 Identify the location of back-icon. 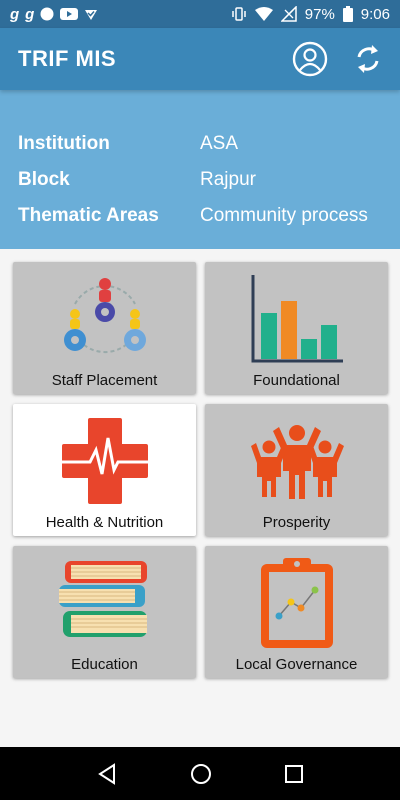
(107, 773).